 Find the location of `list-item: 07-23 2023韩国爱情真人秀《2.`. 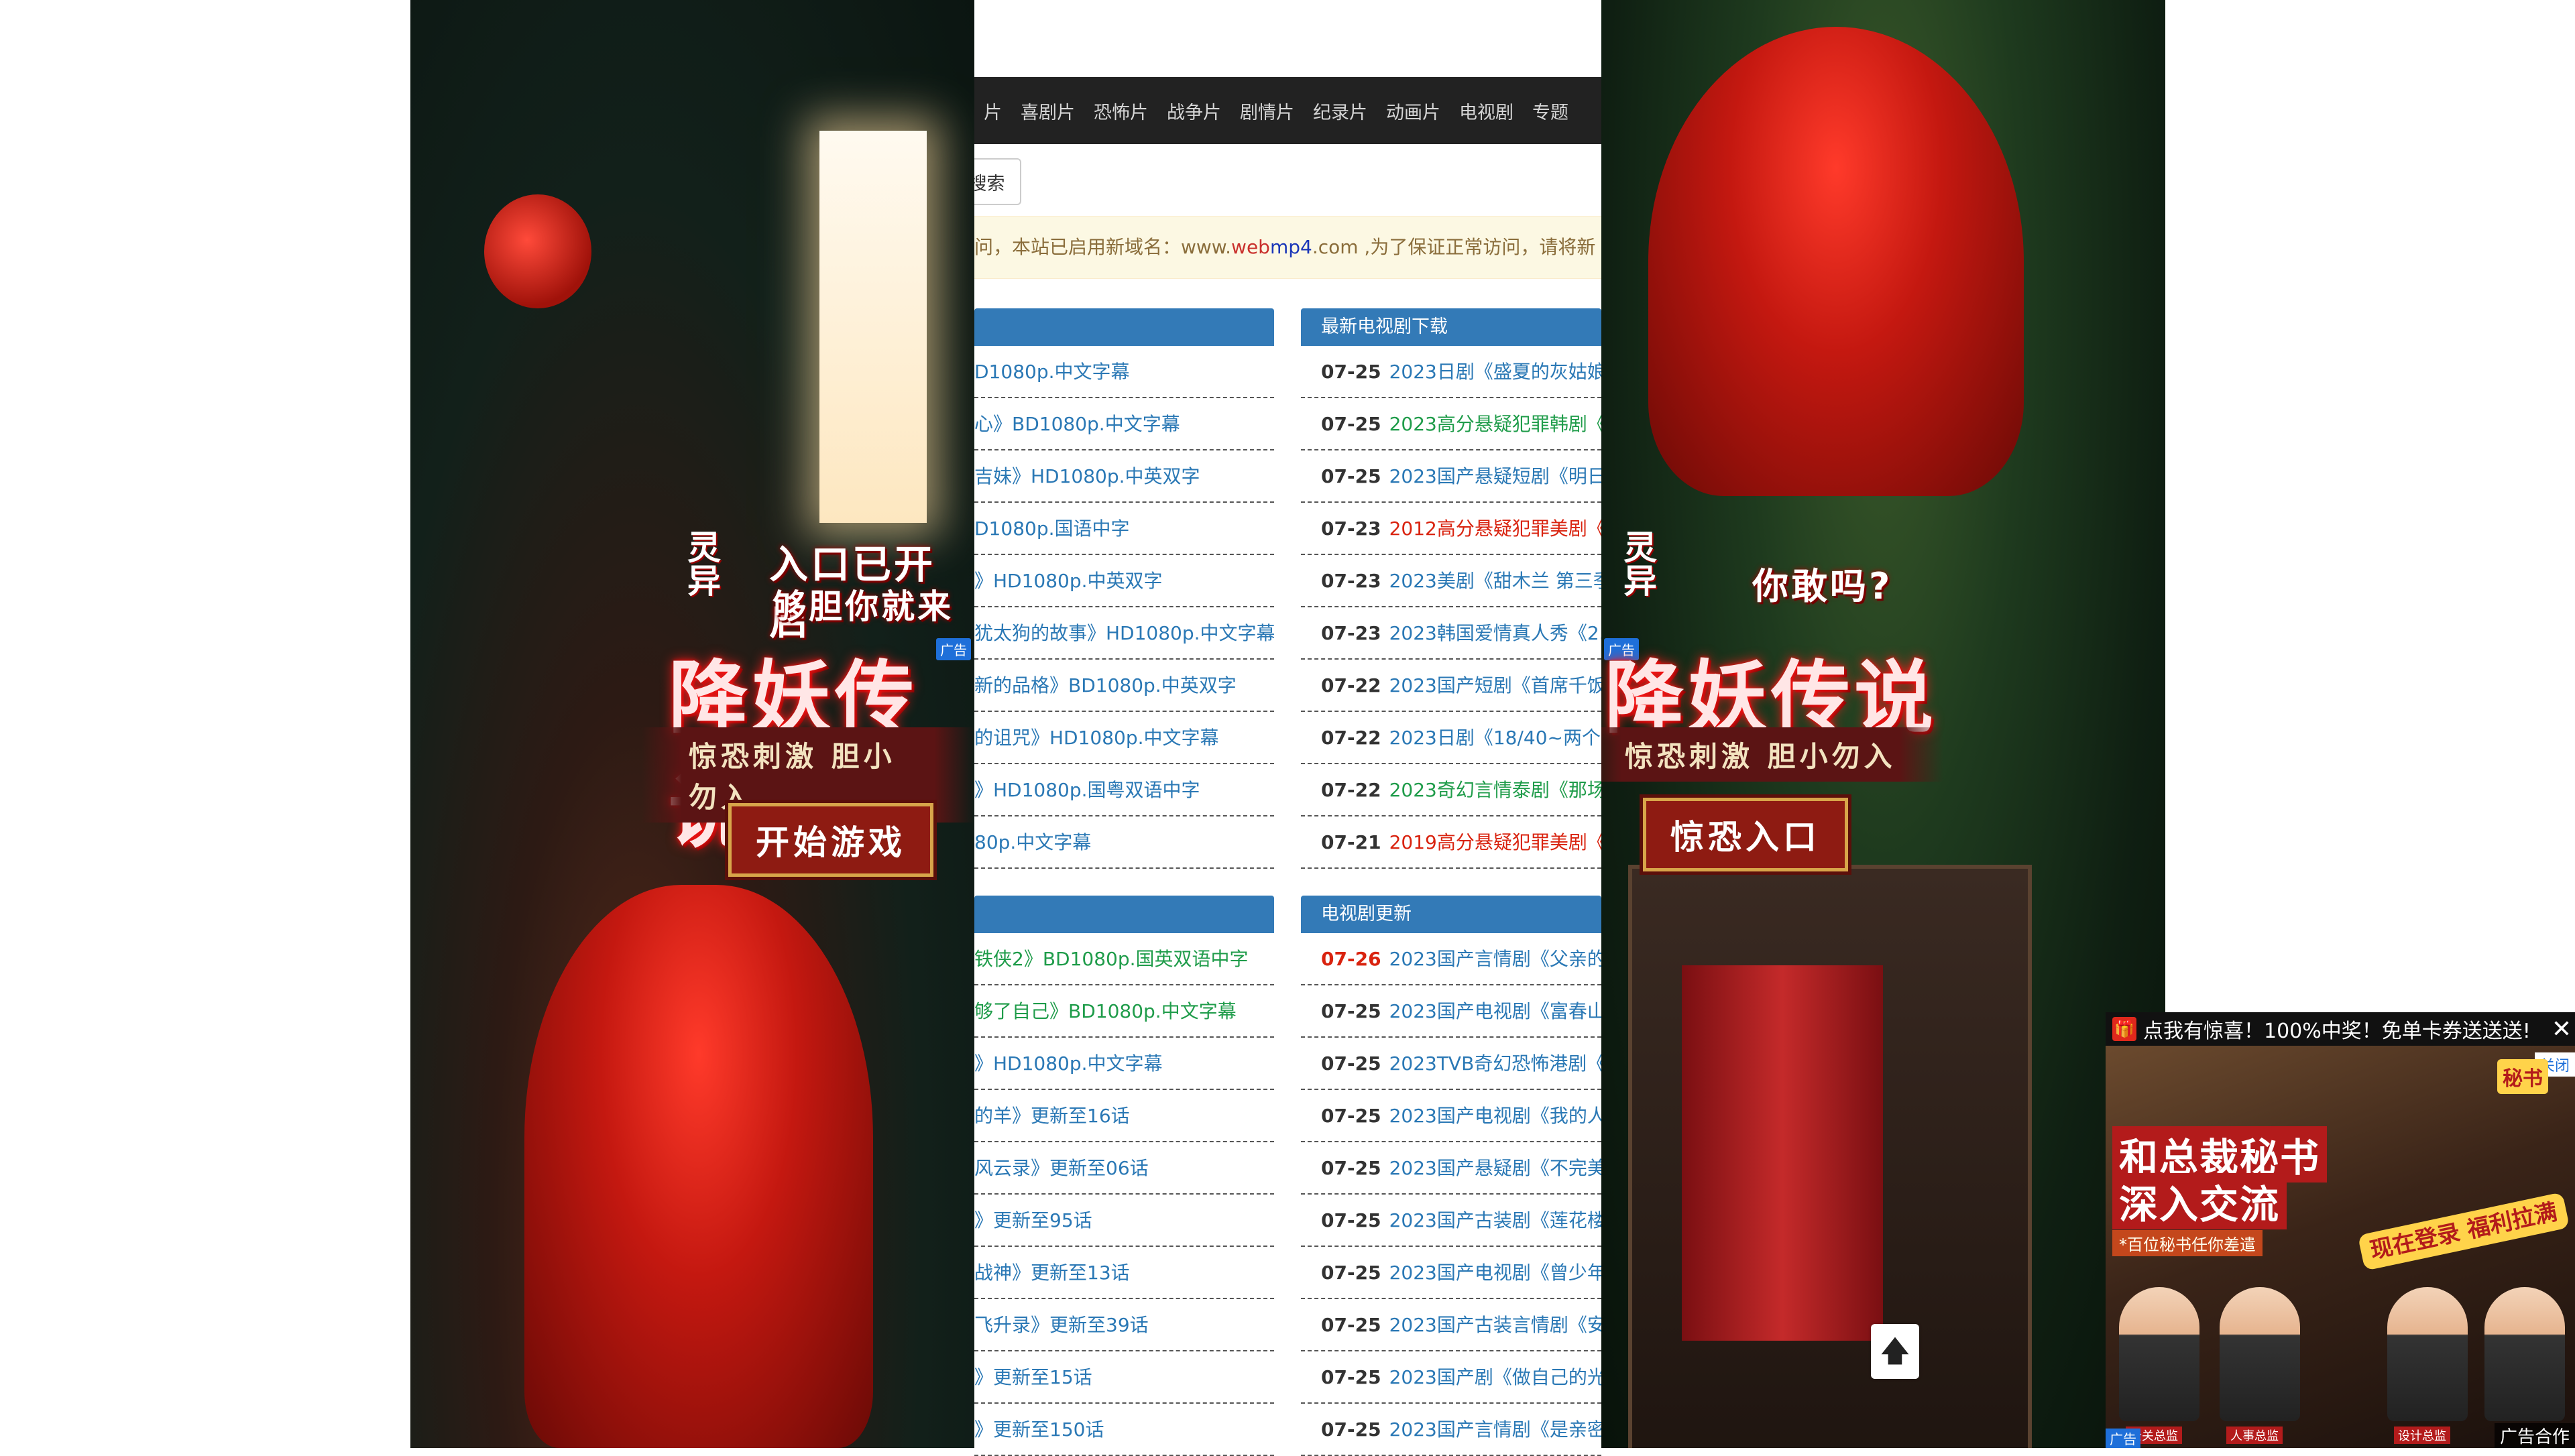

list-item: 07-23 2023韩国爱情真人秀《2. is located at coordinates (1451, 633).